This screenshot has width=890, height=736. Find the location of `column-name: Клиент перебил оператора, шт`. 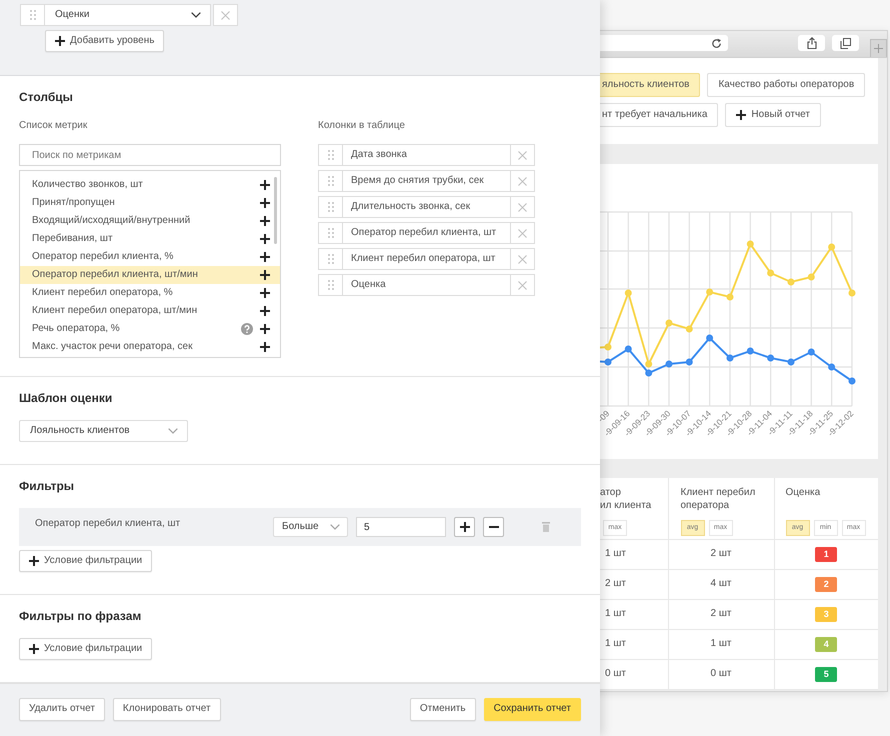

column-name: Клиент перебил оператора, шт is located at coordinates (426, 259).